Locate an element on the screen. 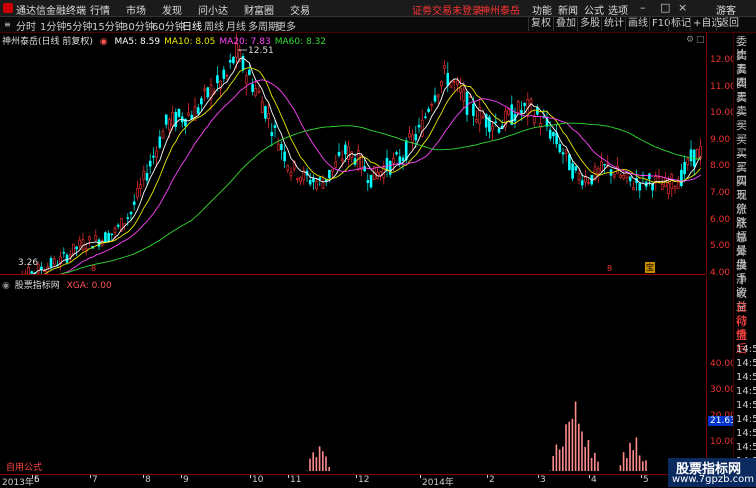 This screenshot has width=756, height=488. x-tick: 4 is located at coordinates (594, 480).